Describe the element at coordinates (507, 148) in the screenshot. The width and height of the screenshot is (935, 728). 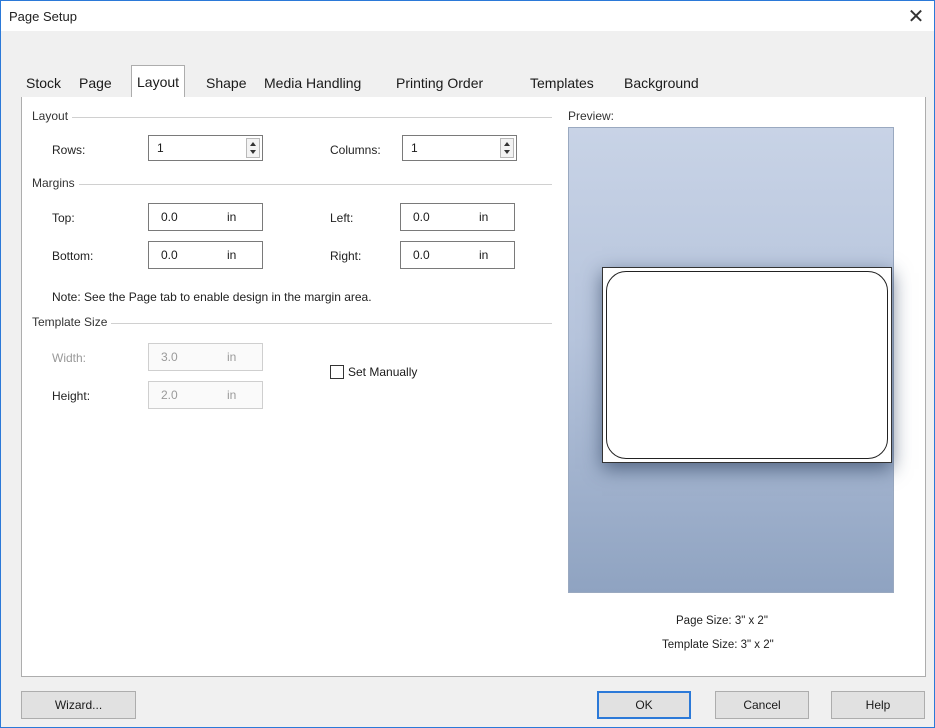
I see `columns-spin-buttons` at that location.